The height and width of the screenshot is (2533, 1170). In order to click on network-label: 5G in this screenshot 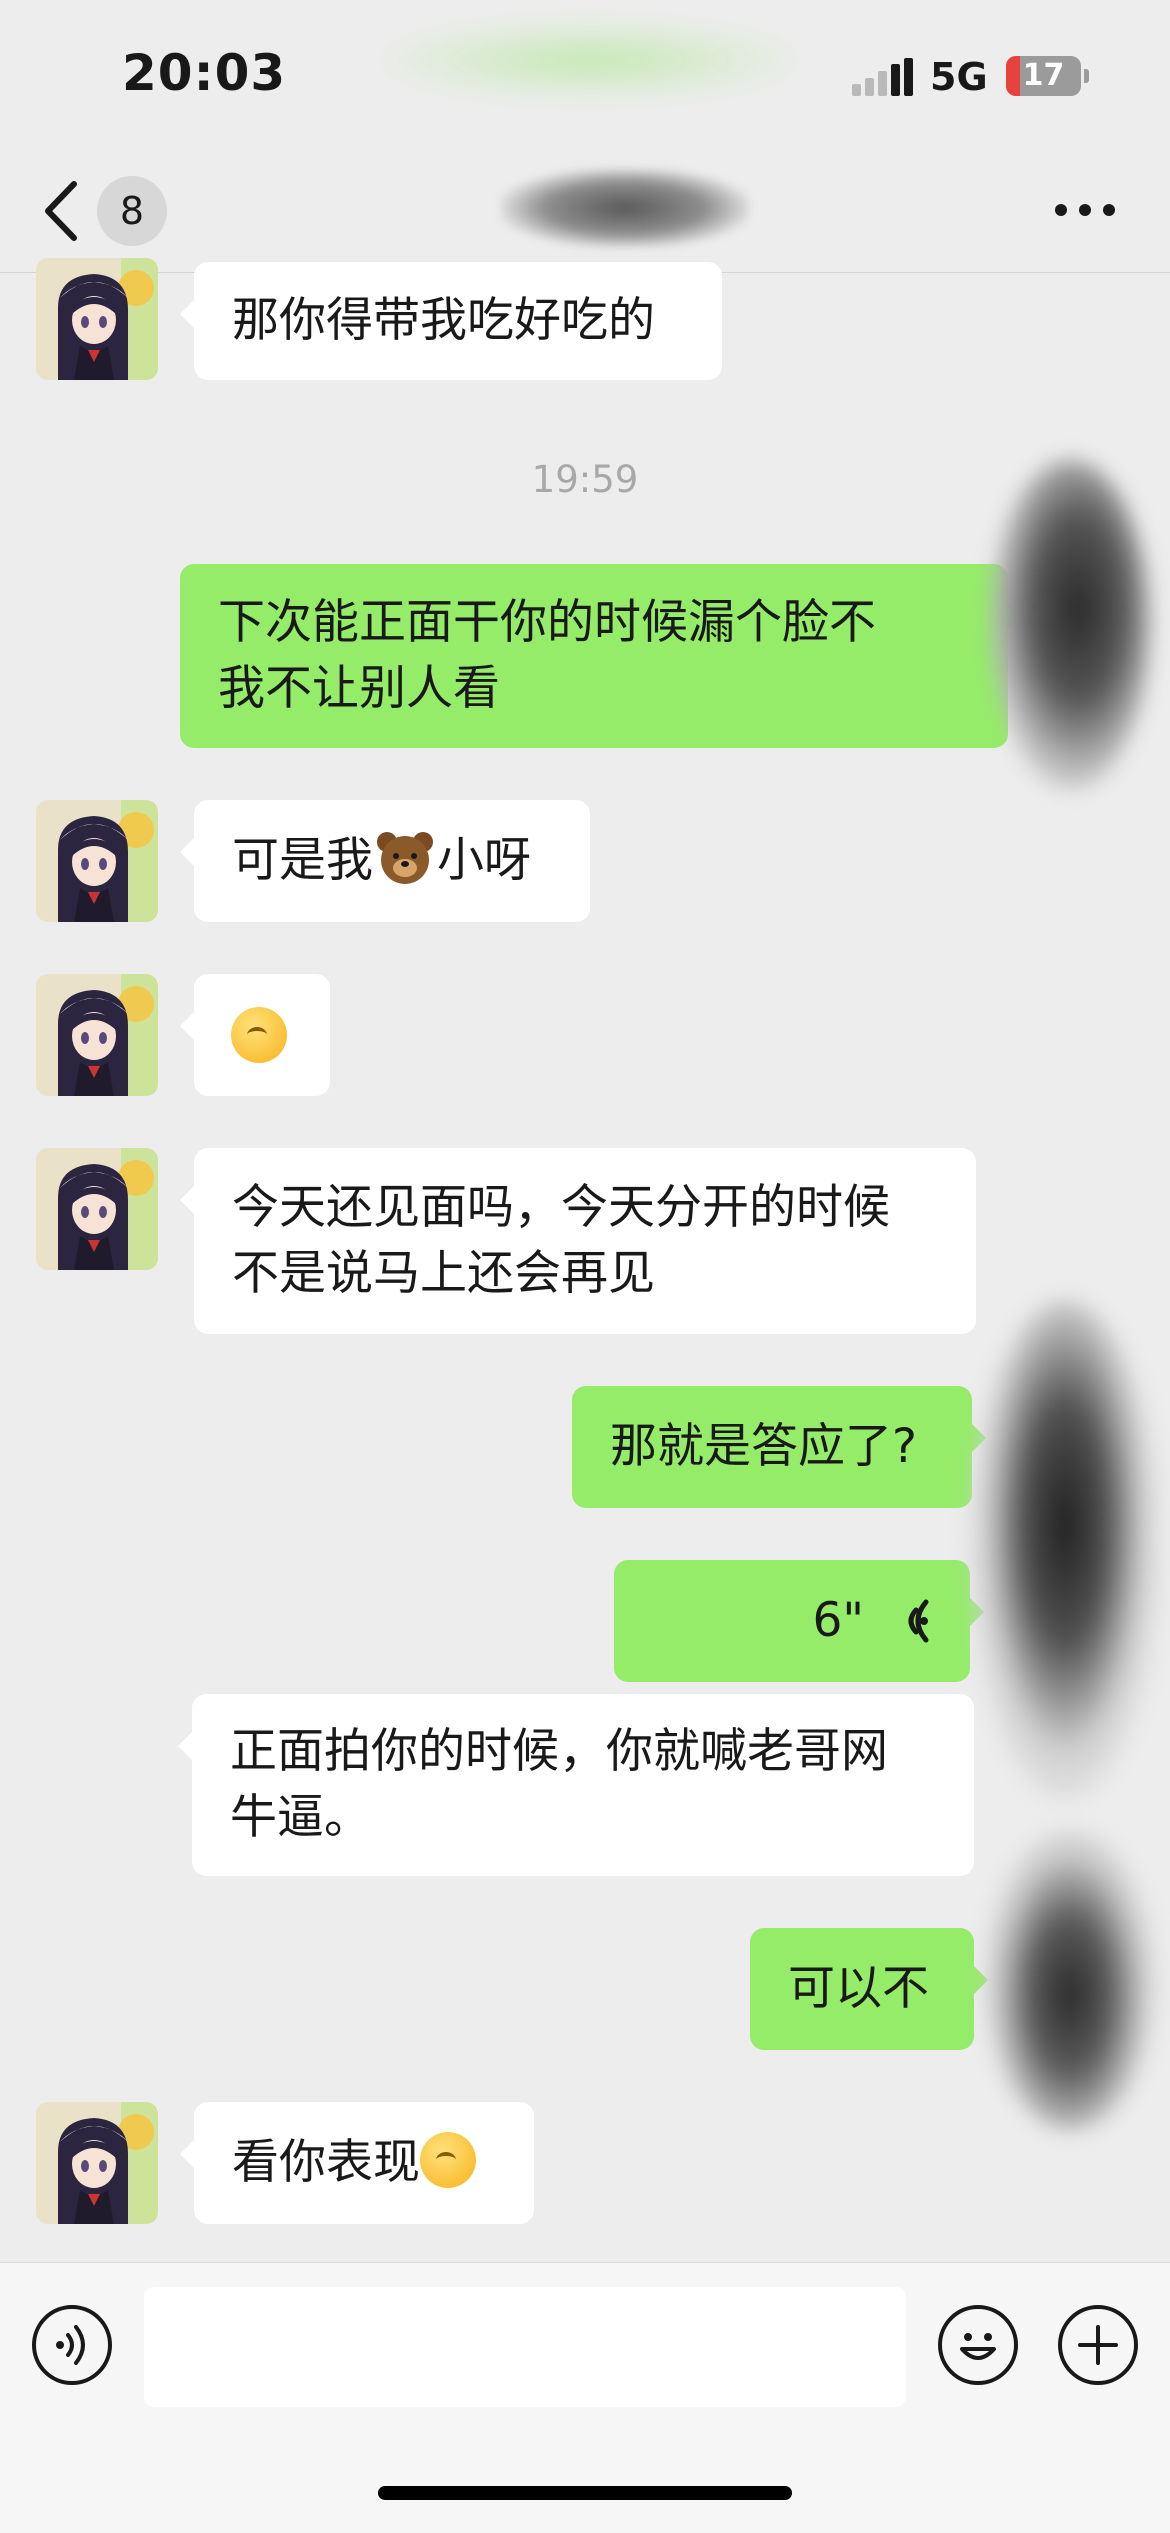, I will do `click(959, 77)`.